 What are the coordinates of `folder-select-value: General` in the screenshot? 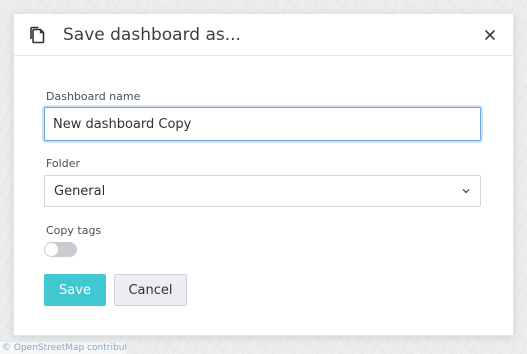 It's located at (80, 191).